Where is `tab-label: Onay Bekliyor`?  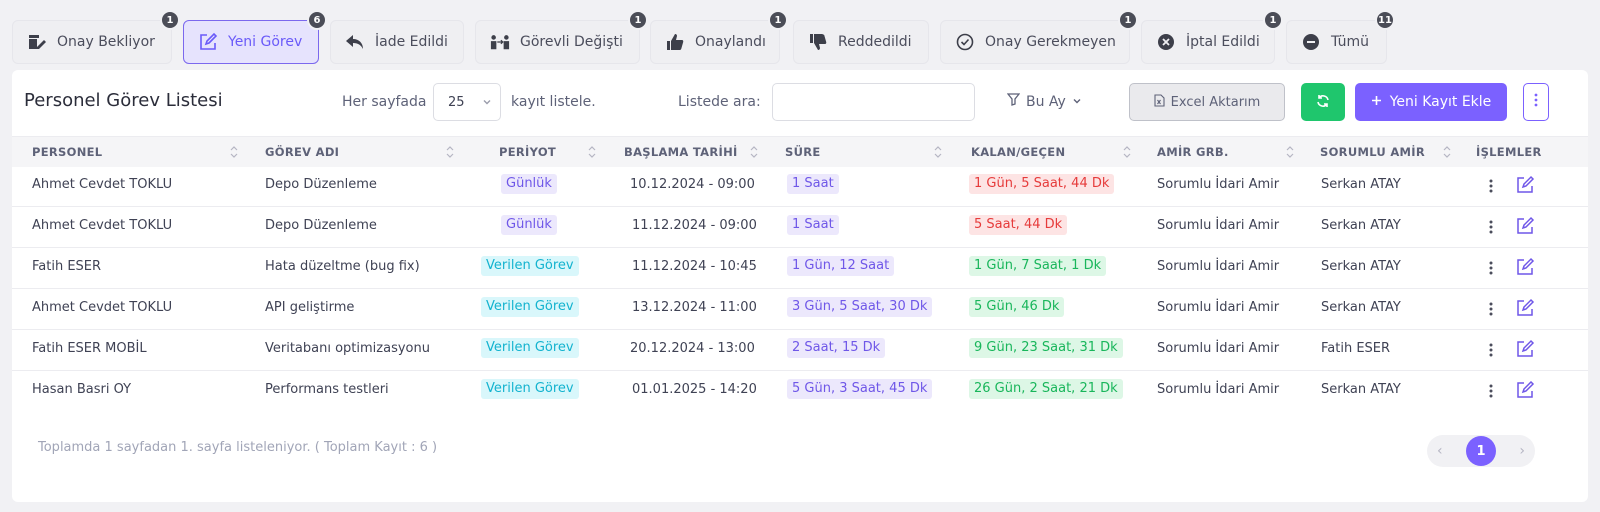 tab-label: Onay Bekliyor is located at coordinates (106, 42).